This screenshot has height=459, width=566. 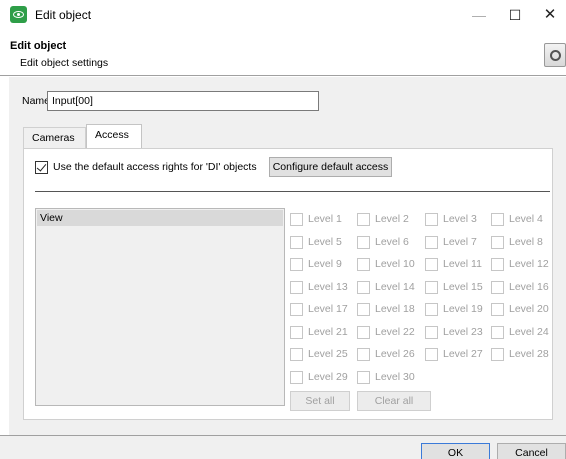 I want to click on use-default-access-checkbox, so click(x=41, y=167).